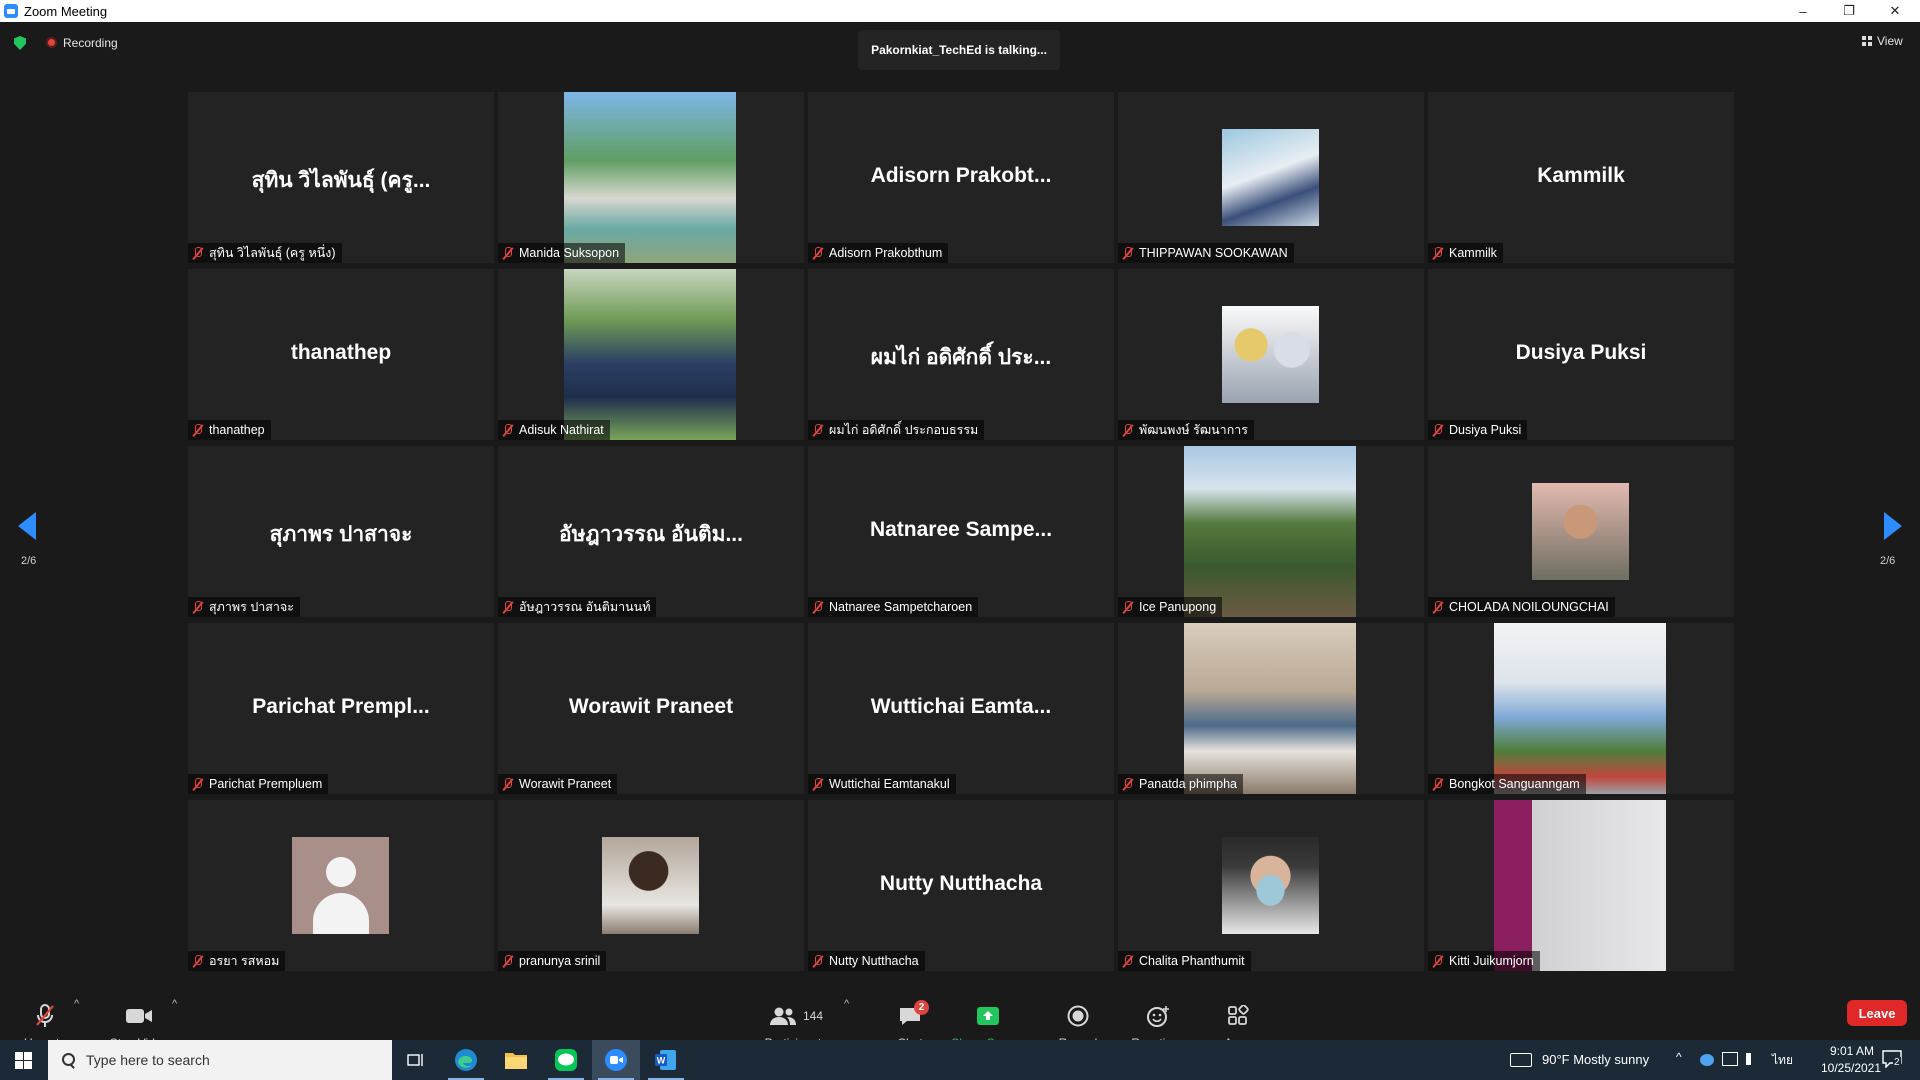  Describe the element at coordinates (1707, 1060) in the screenshot. I see `onedrive-icon` at that location.